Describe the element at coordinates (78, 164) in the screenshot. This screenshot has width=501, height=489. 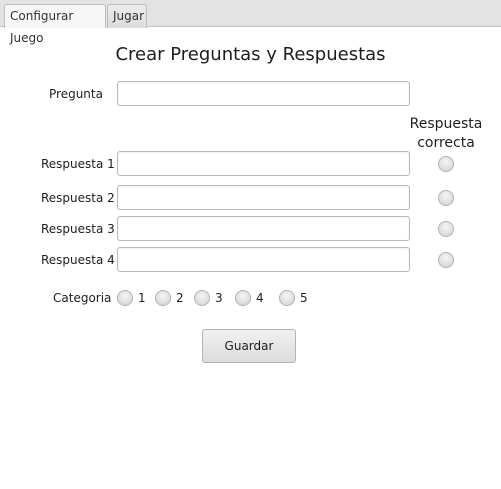
I see `answer-1-label: Respuesta 1` at that location.